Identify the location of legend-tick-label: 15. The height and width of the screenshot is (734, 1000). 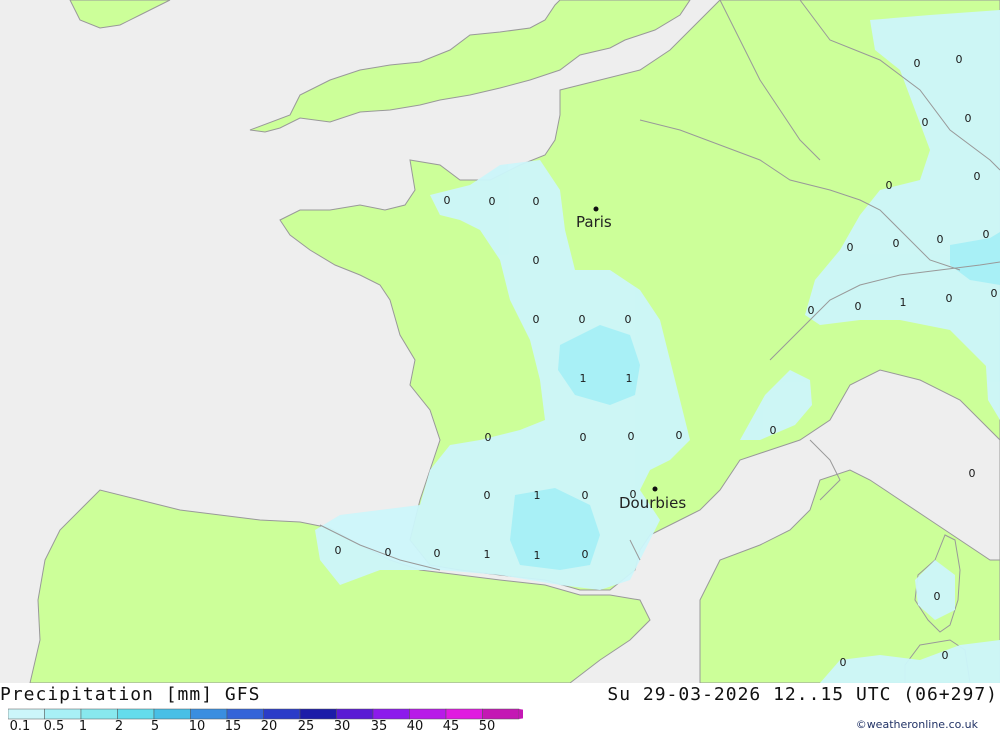
(233, 726).